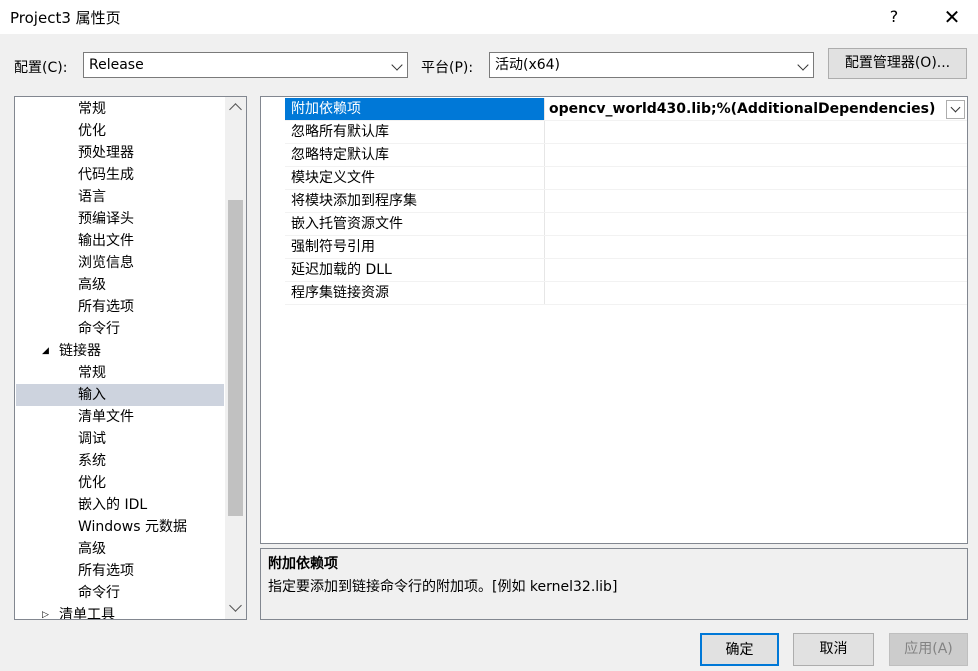 This screenshot has width=978, height=671. What do you see at coordinates (120, 439) in the screenshot?
I see `tree-item: 调试` at bounding box center [120, 439].